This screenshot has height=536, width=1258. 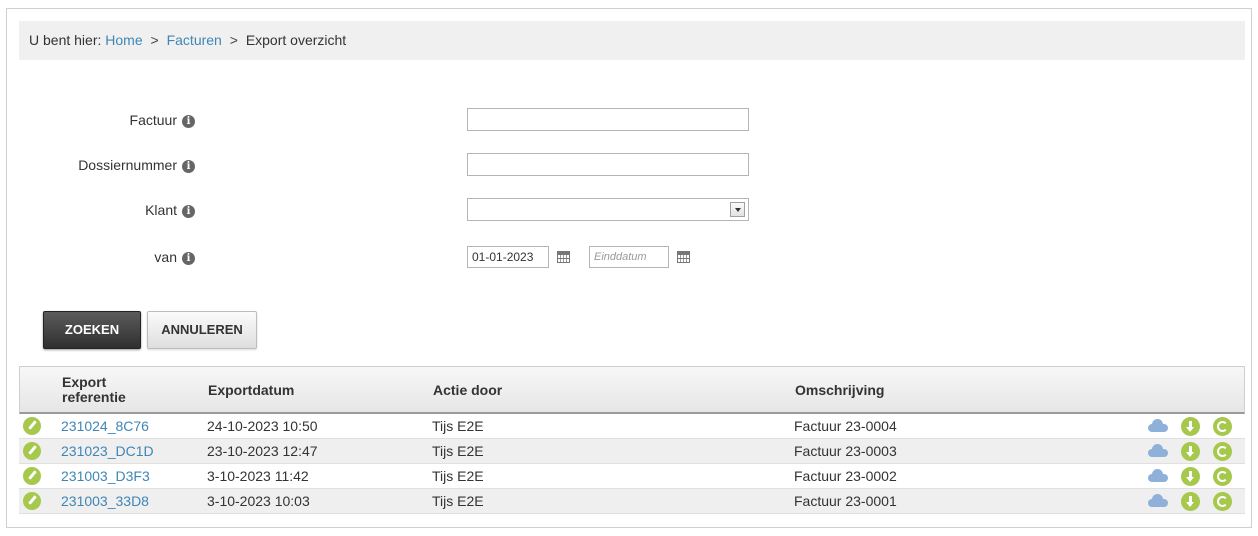 What do you see at coordinates (94, 397) in the screenshot?
I see `column-header-line: referentie` at bounding box center [94, 397].